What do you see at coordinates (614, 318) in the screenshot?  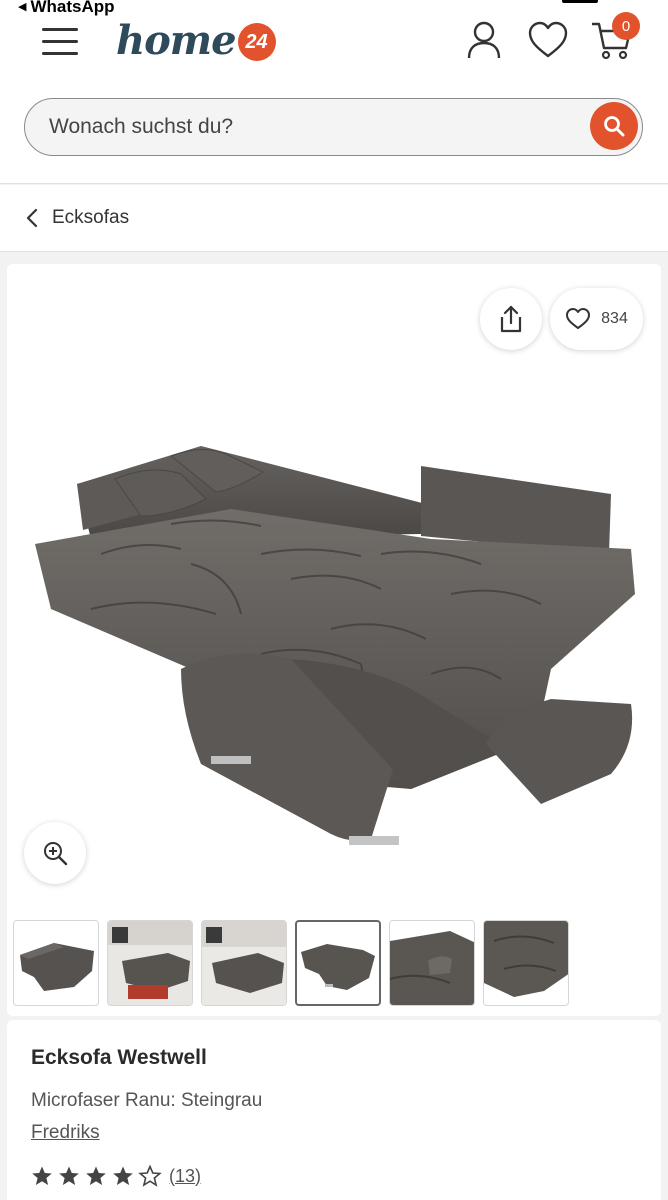 I see `favorite-count: 834` at bounding box center [614, 318].